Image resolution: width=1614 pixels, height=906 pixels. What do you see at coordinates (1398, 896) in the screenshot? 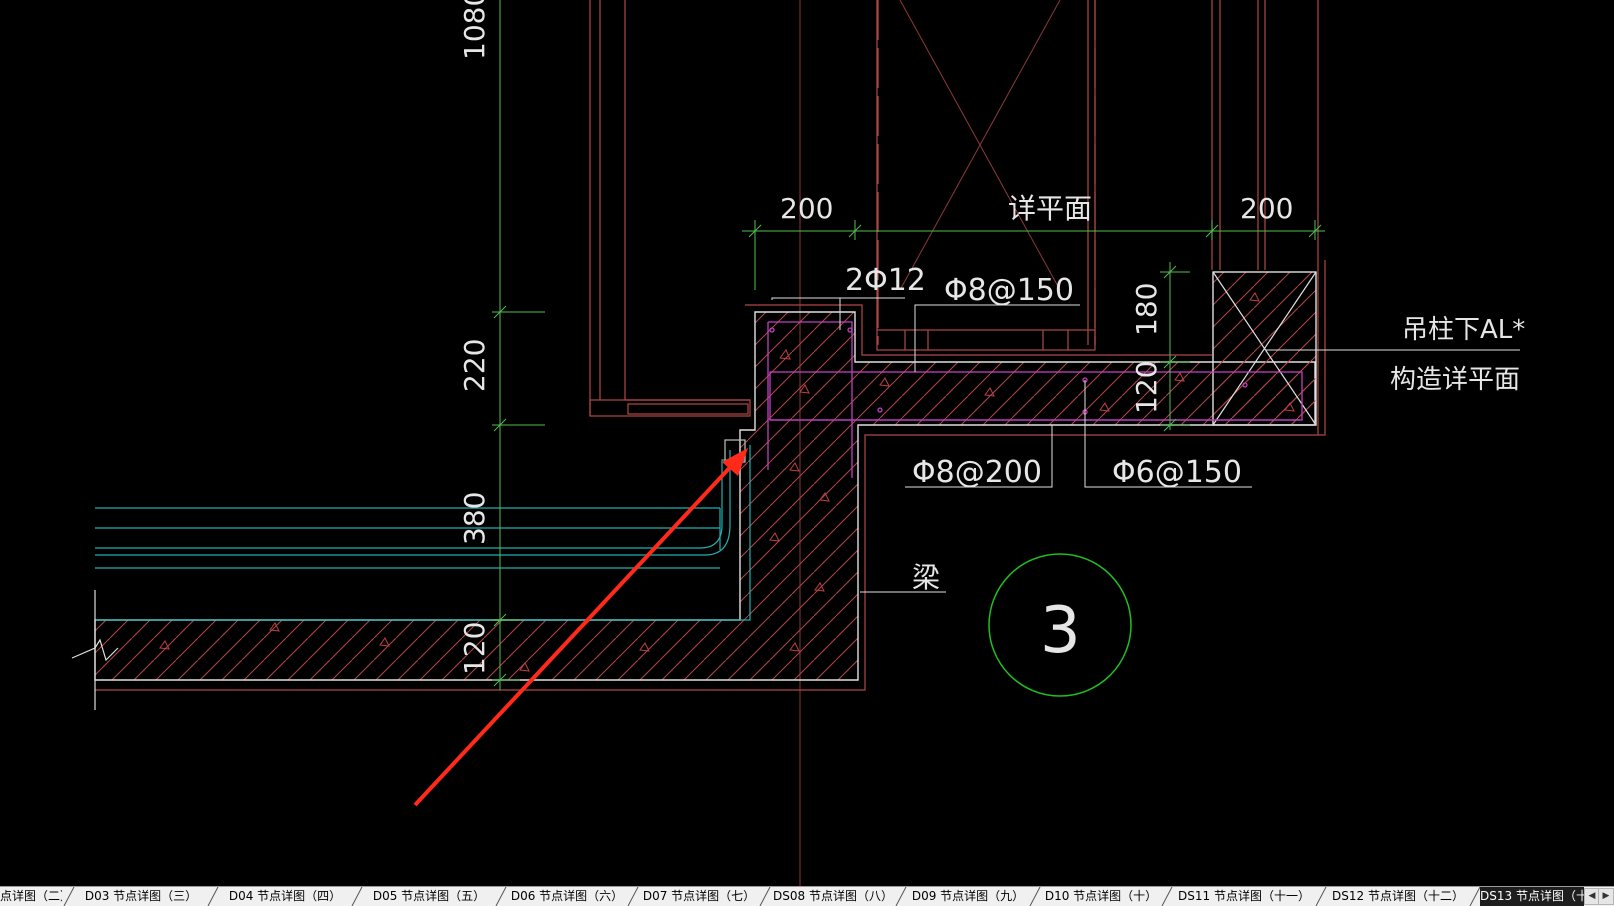
I see `tab-ds12: DS12 节点详图（十二）` at bounding box center [1398, 896].